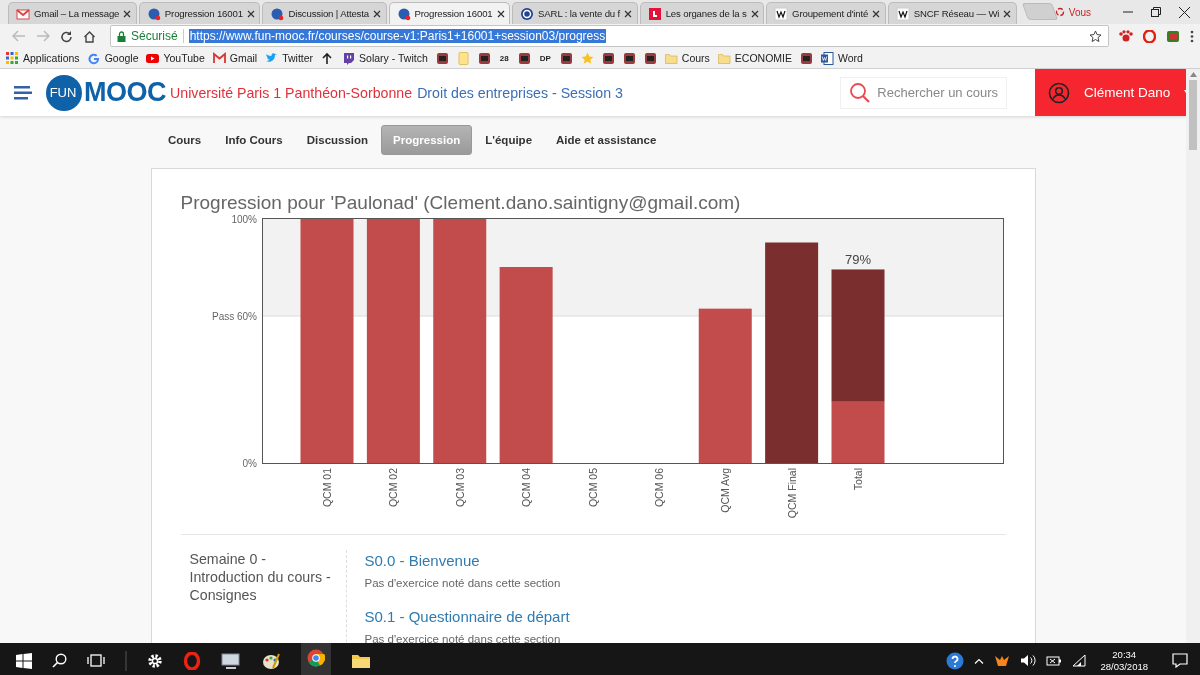 The image size is (1200, 675). Describe the element at coordinates (185, 139) in the screenshot. I see `nav-tab: Cours` at that location.